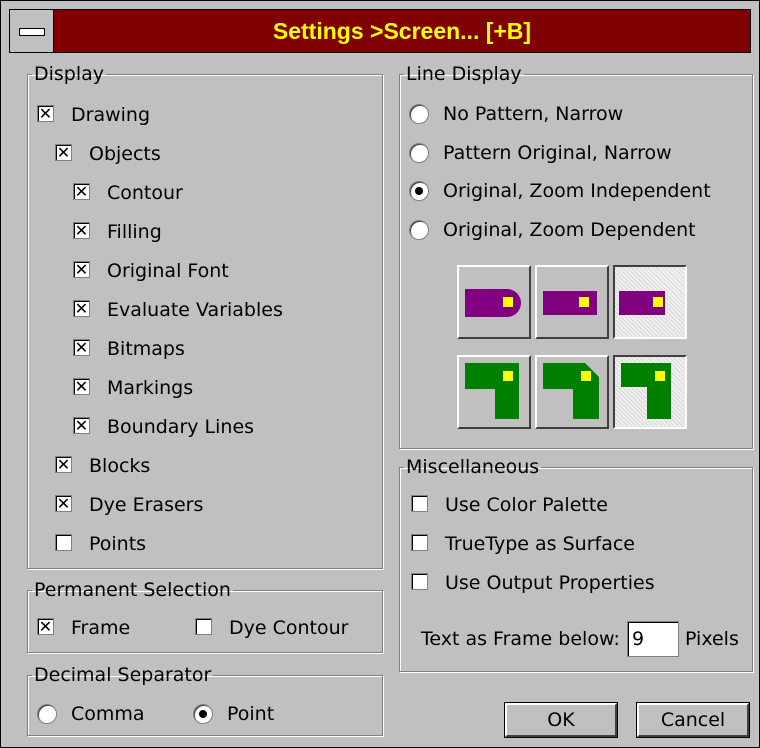 The height and width of the screenshot is (748, 760). I want to click on tile-purple-square, so click(572, 302).